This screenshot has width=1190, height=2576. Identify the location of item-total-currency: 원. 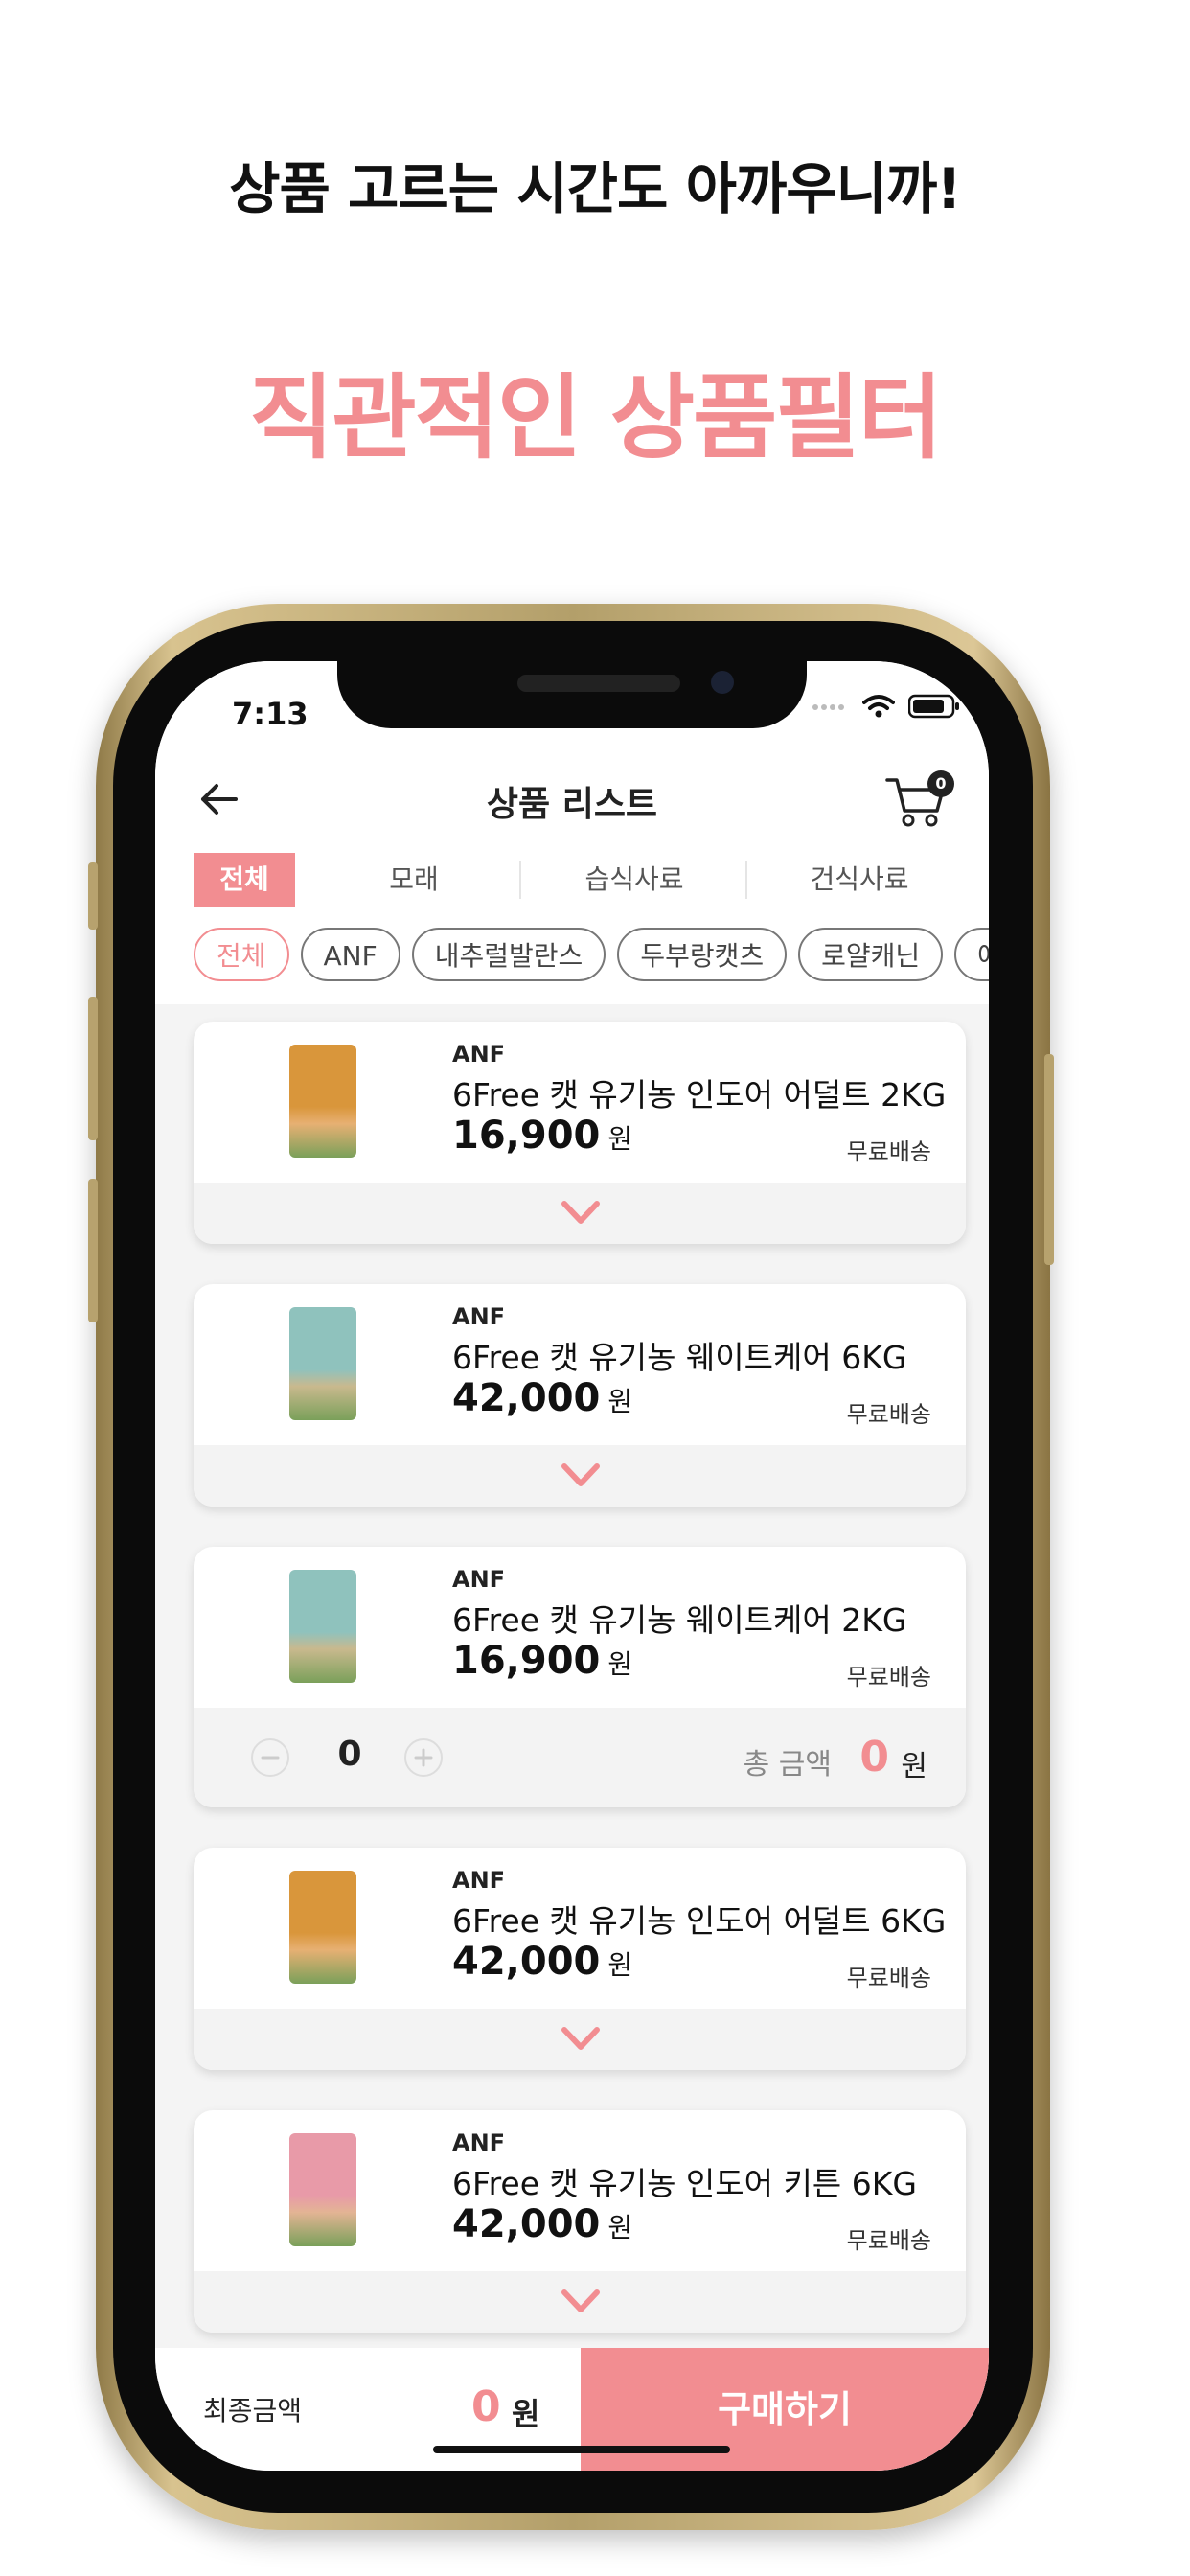
(914, 1766).